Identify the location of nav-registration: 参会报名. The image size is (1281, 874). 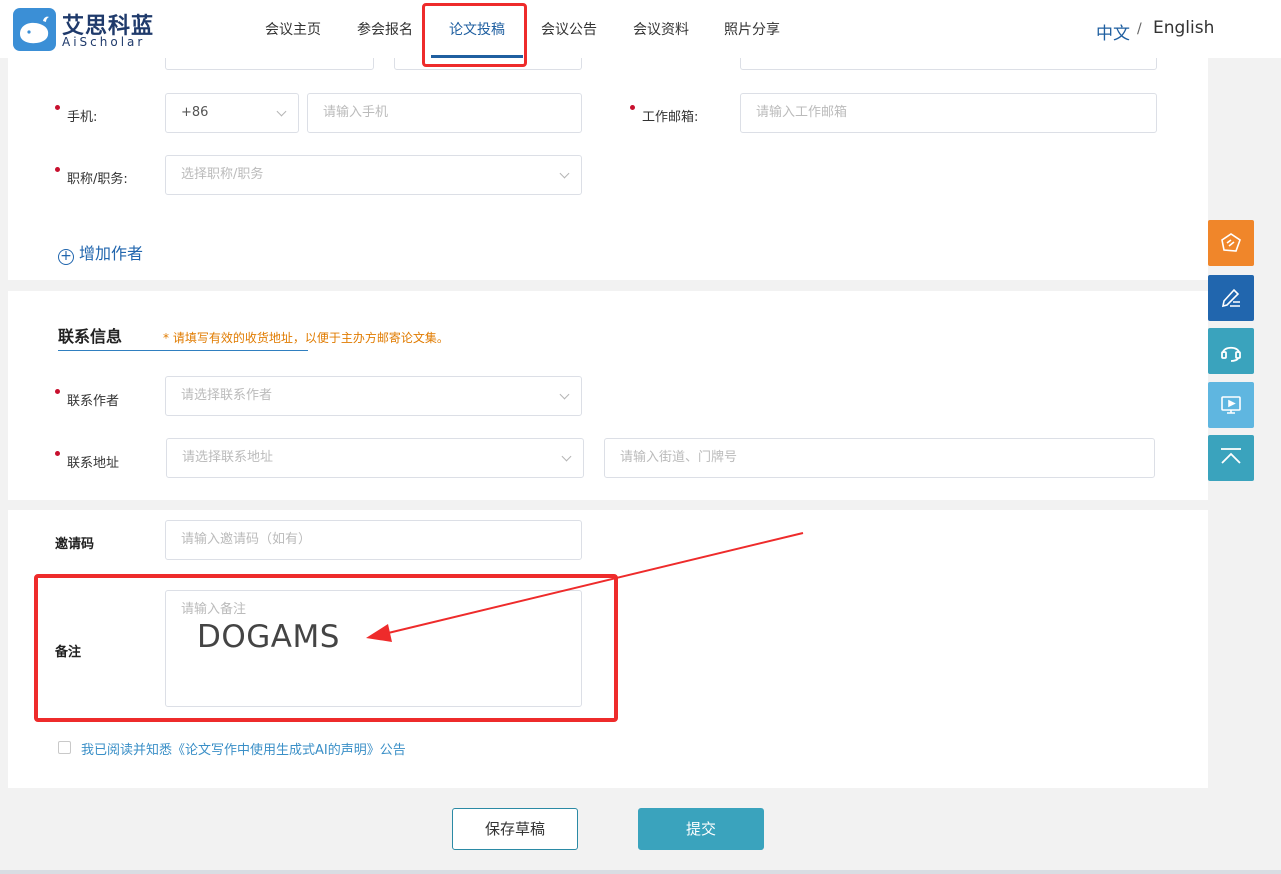
(385, 29).